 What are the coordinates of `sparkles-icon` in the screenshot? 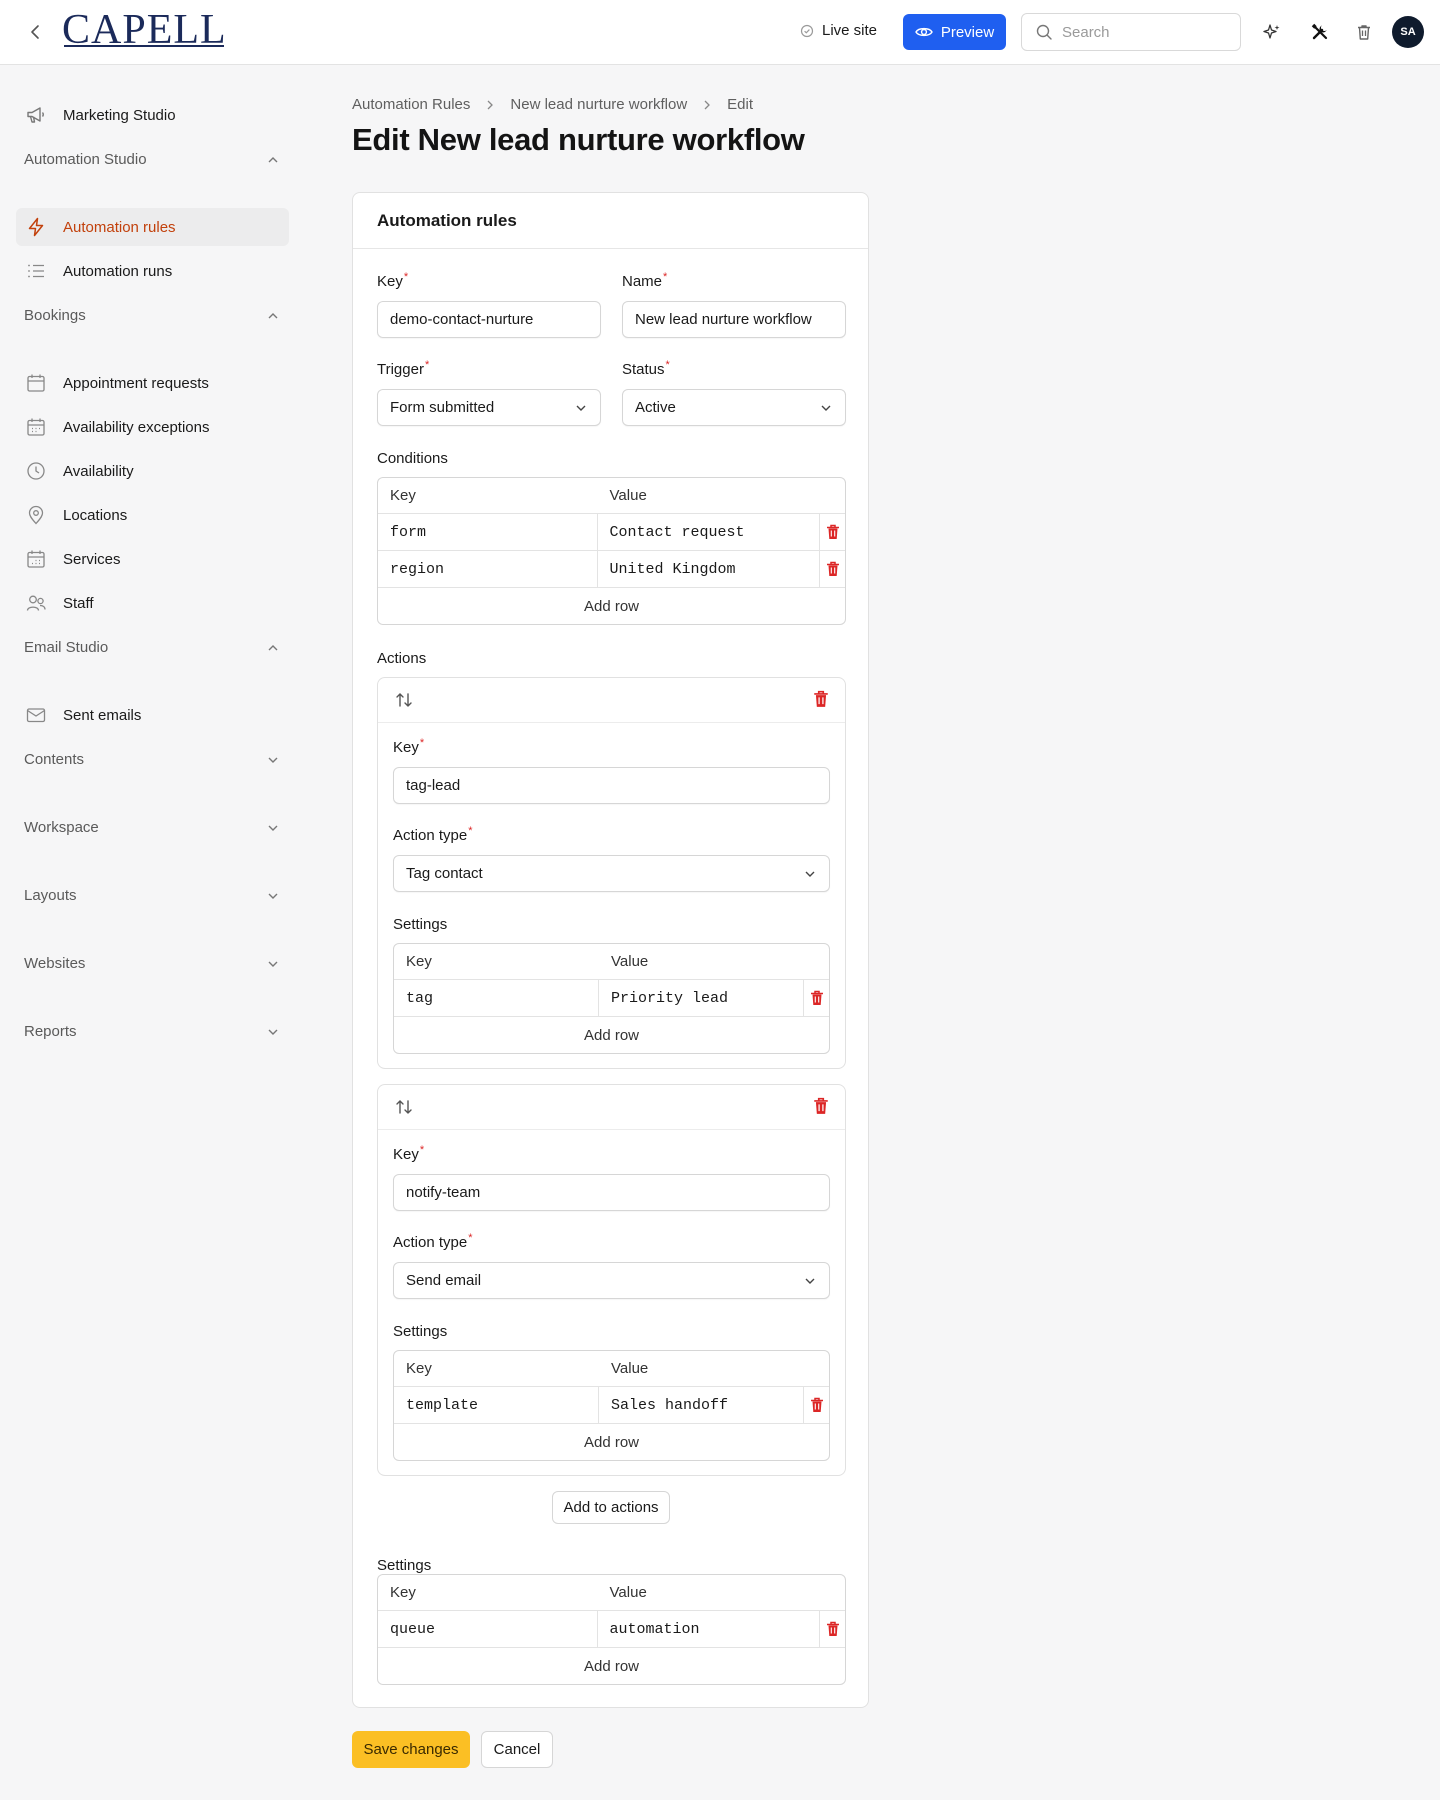 It's located at (1271, 31).